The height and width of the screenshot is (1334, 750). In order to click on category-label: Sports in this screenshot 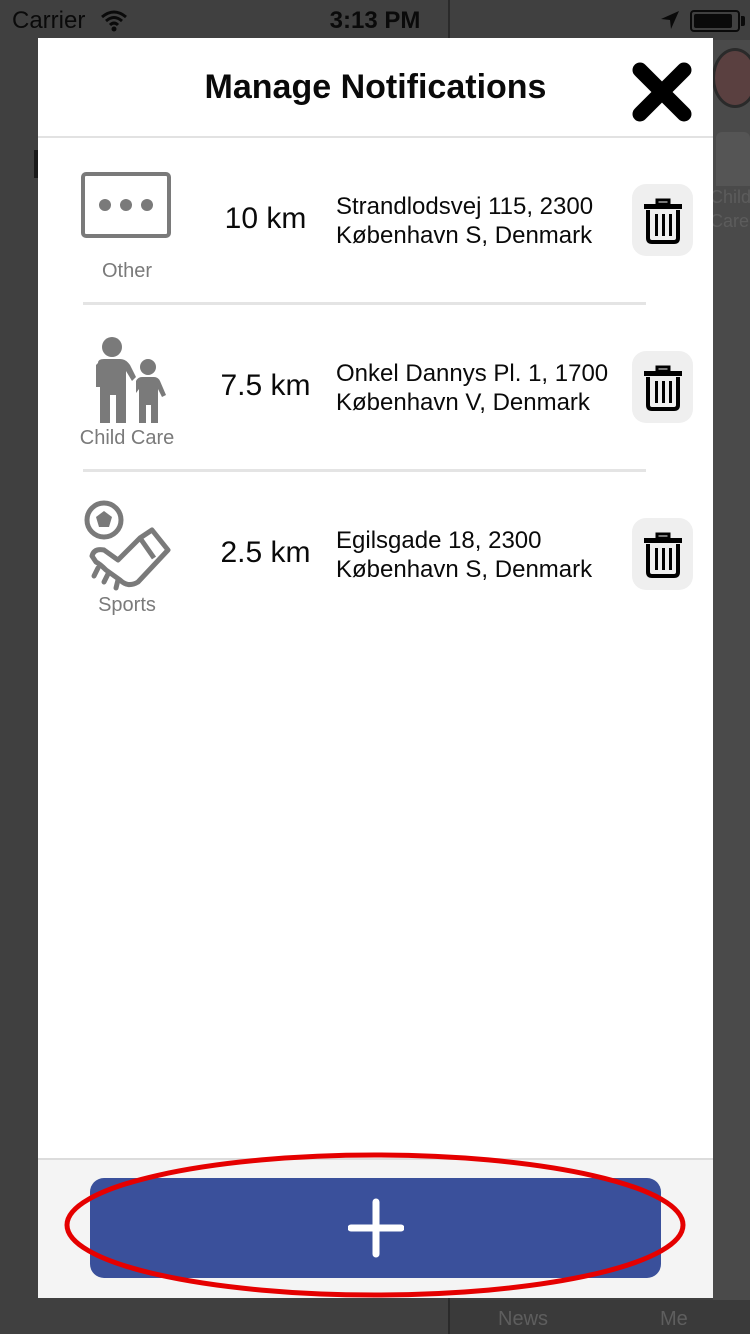, I will do `click(127, 605)`.